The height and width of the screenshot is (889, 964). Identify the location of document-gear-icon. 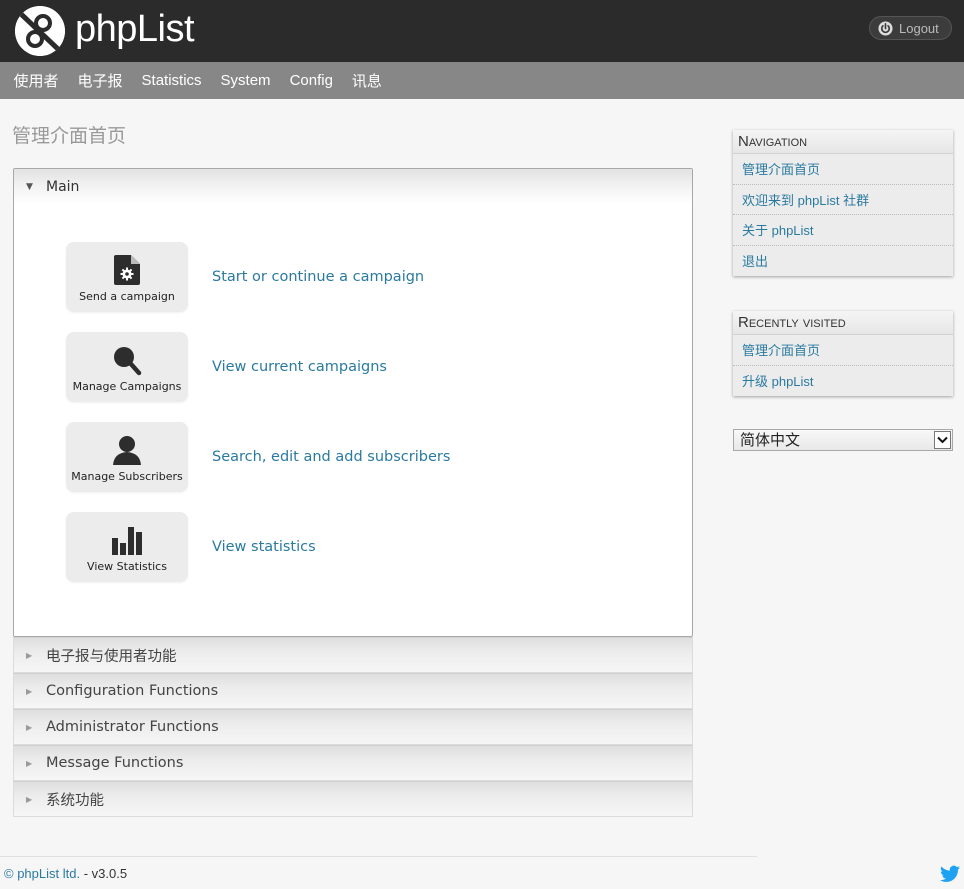
(127, 270).